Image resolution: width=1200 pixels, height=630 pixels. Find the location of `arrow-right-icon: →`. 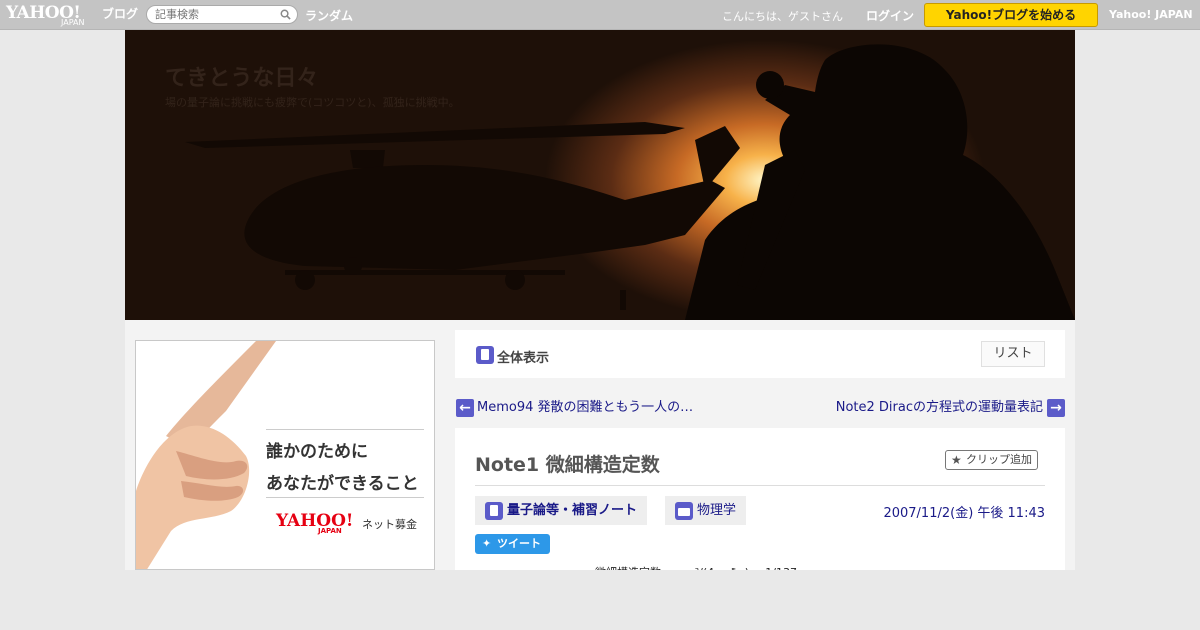

arrow-right-icon: → is located at coordinates (1056, 408).